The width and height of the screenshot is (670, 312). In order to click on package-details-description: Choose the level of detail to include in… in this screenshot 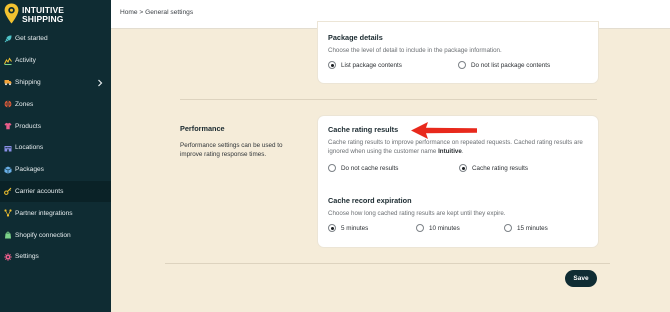, I will do `click(415, 50)`.